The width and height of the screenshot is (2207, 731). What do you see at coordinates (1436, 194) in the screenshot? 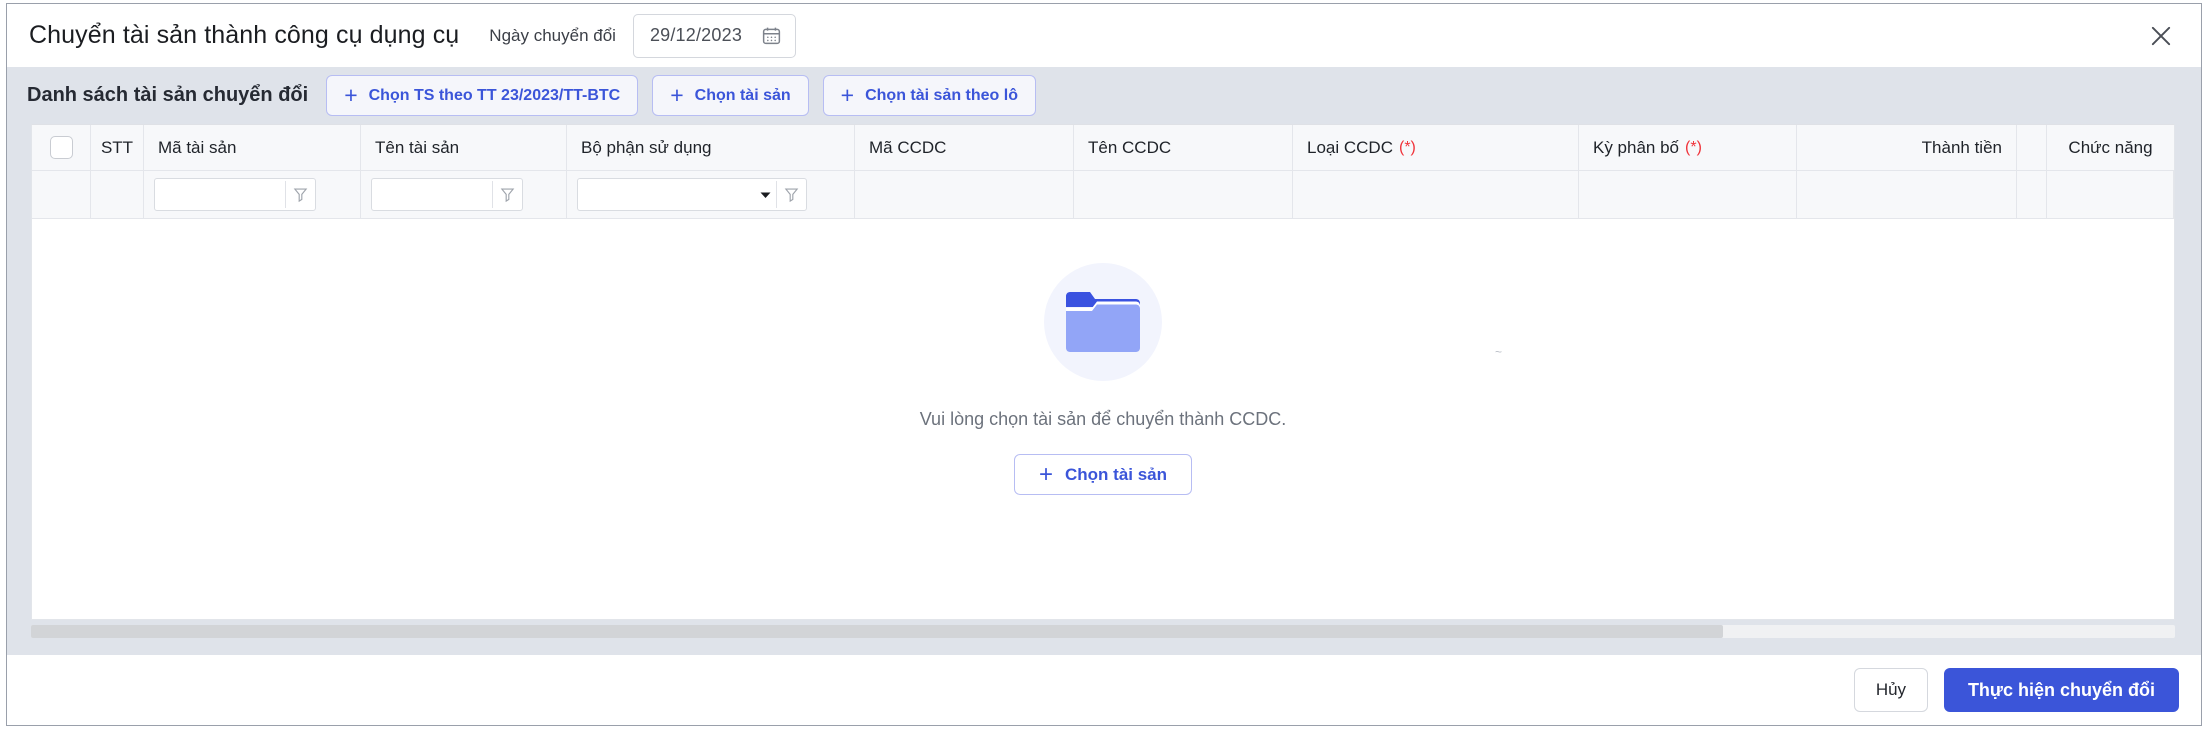
I see `filter-cell-loai-ccdc` at bounding box center [1436, 194].